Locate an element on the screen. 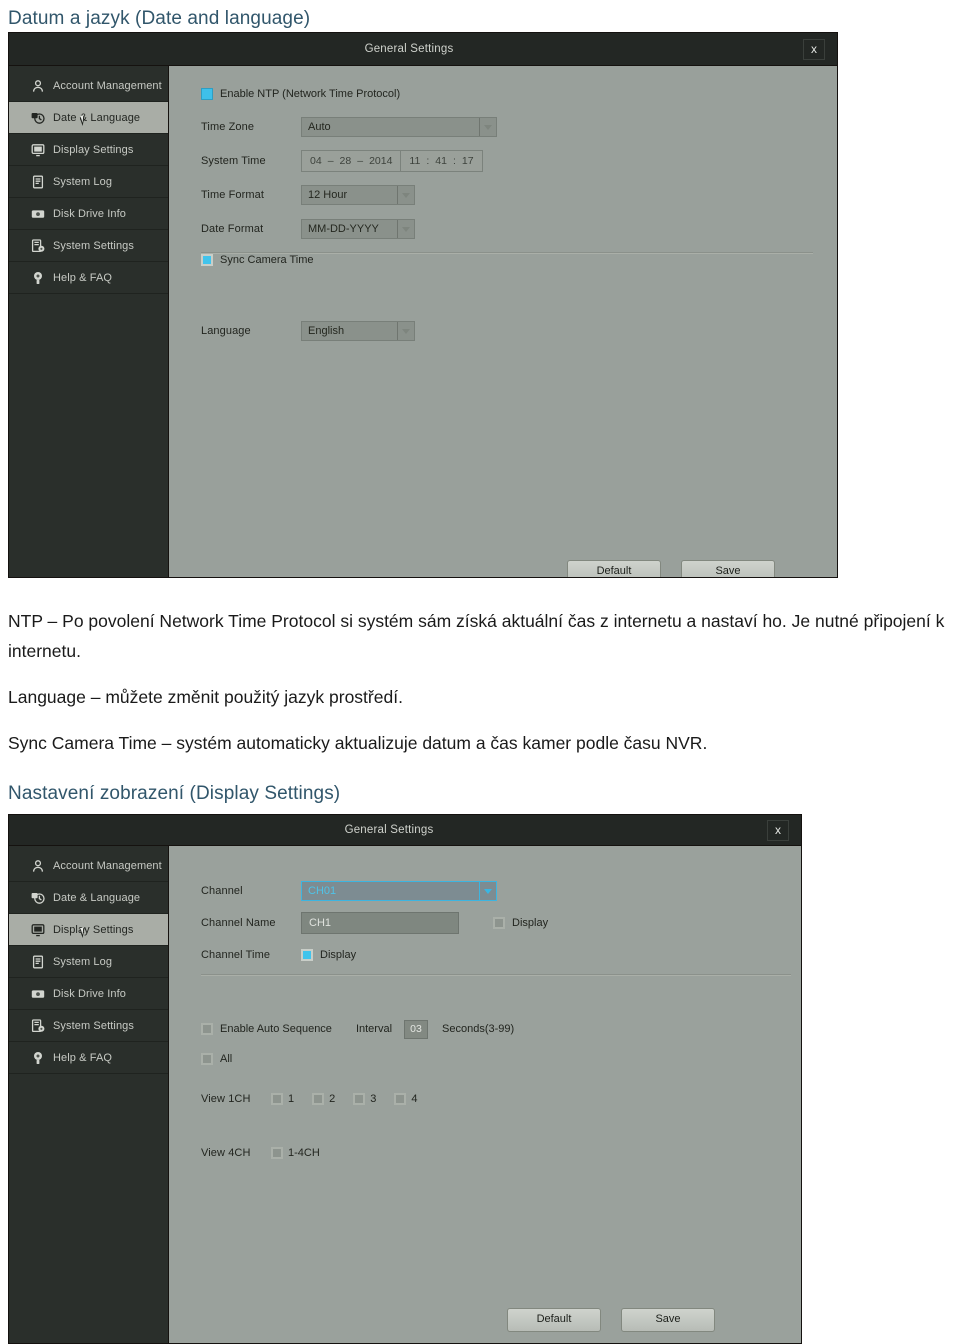  view-1ch-option-3: 3 is located at coordinates (364, 1099).